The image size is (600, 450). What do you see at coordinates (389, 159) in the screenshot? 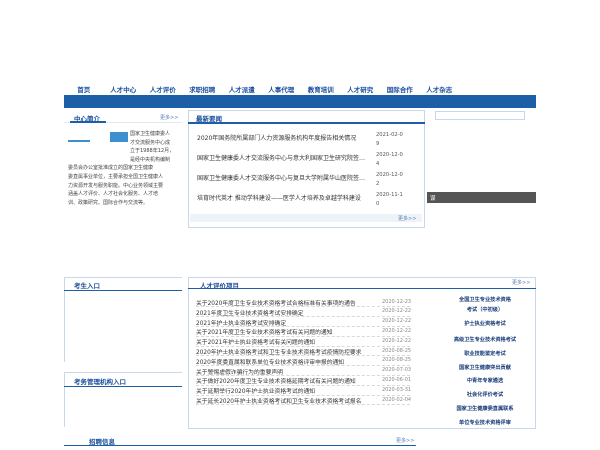
I see `news-date: 2020-12-0 4` at bounding box center [389, 159].